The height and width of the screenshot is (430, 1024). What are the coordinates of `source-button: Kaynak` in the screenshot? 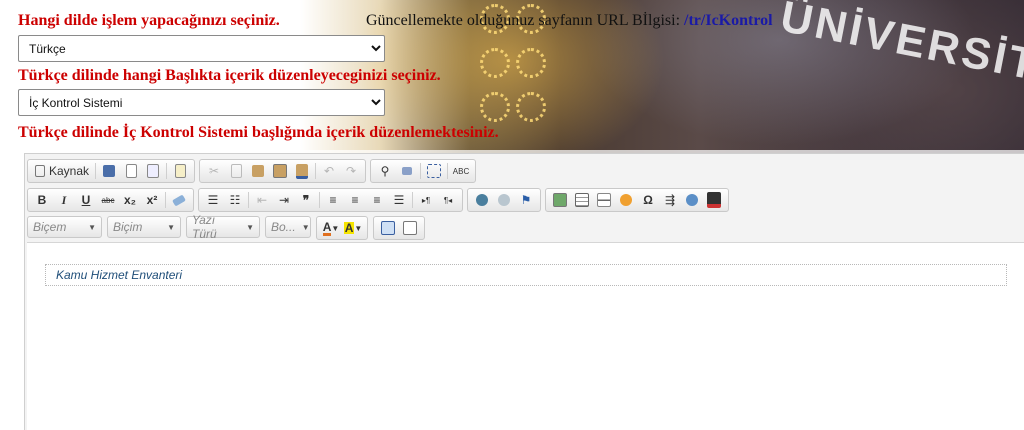 It's located at (62, 171).